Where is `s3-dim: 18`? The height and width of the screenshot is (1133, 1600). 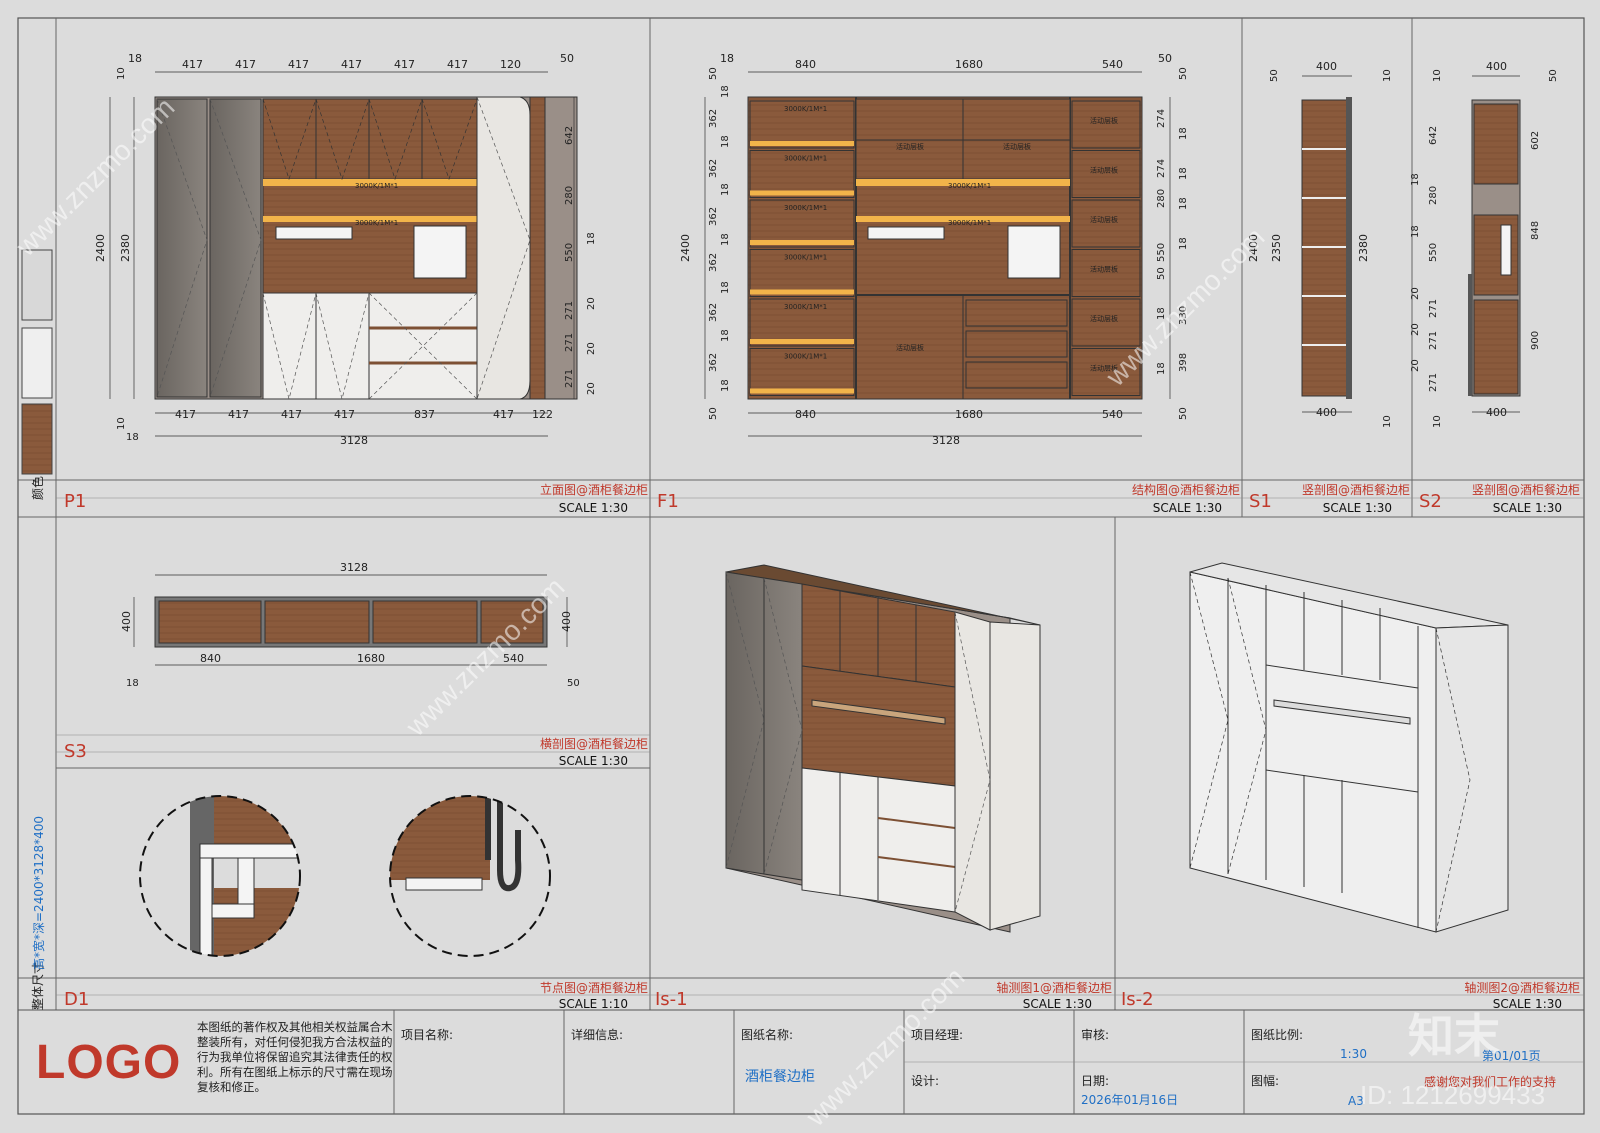 s3-dim: 18 is located at coordinates (132, 683).